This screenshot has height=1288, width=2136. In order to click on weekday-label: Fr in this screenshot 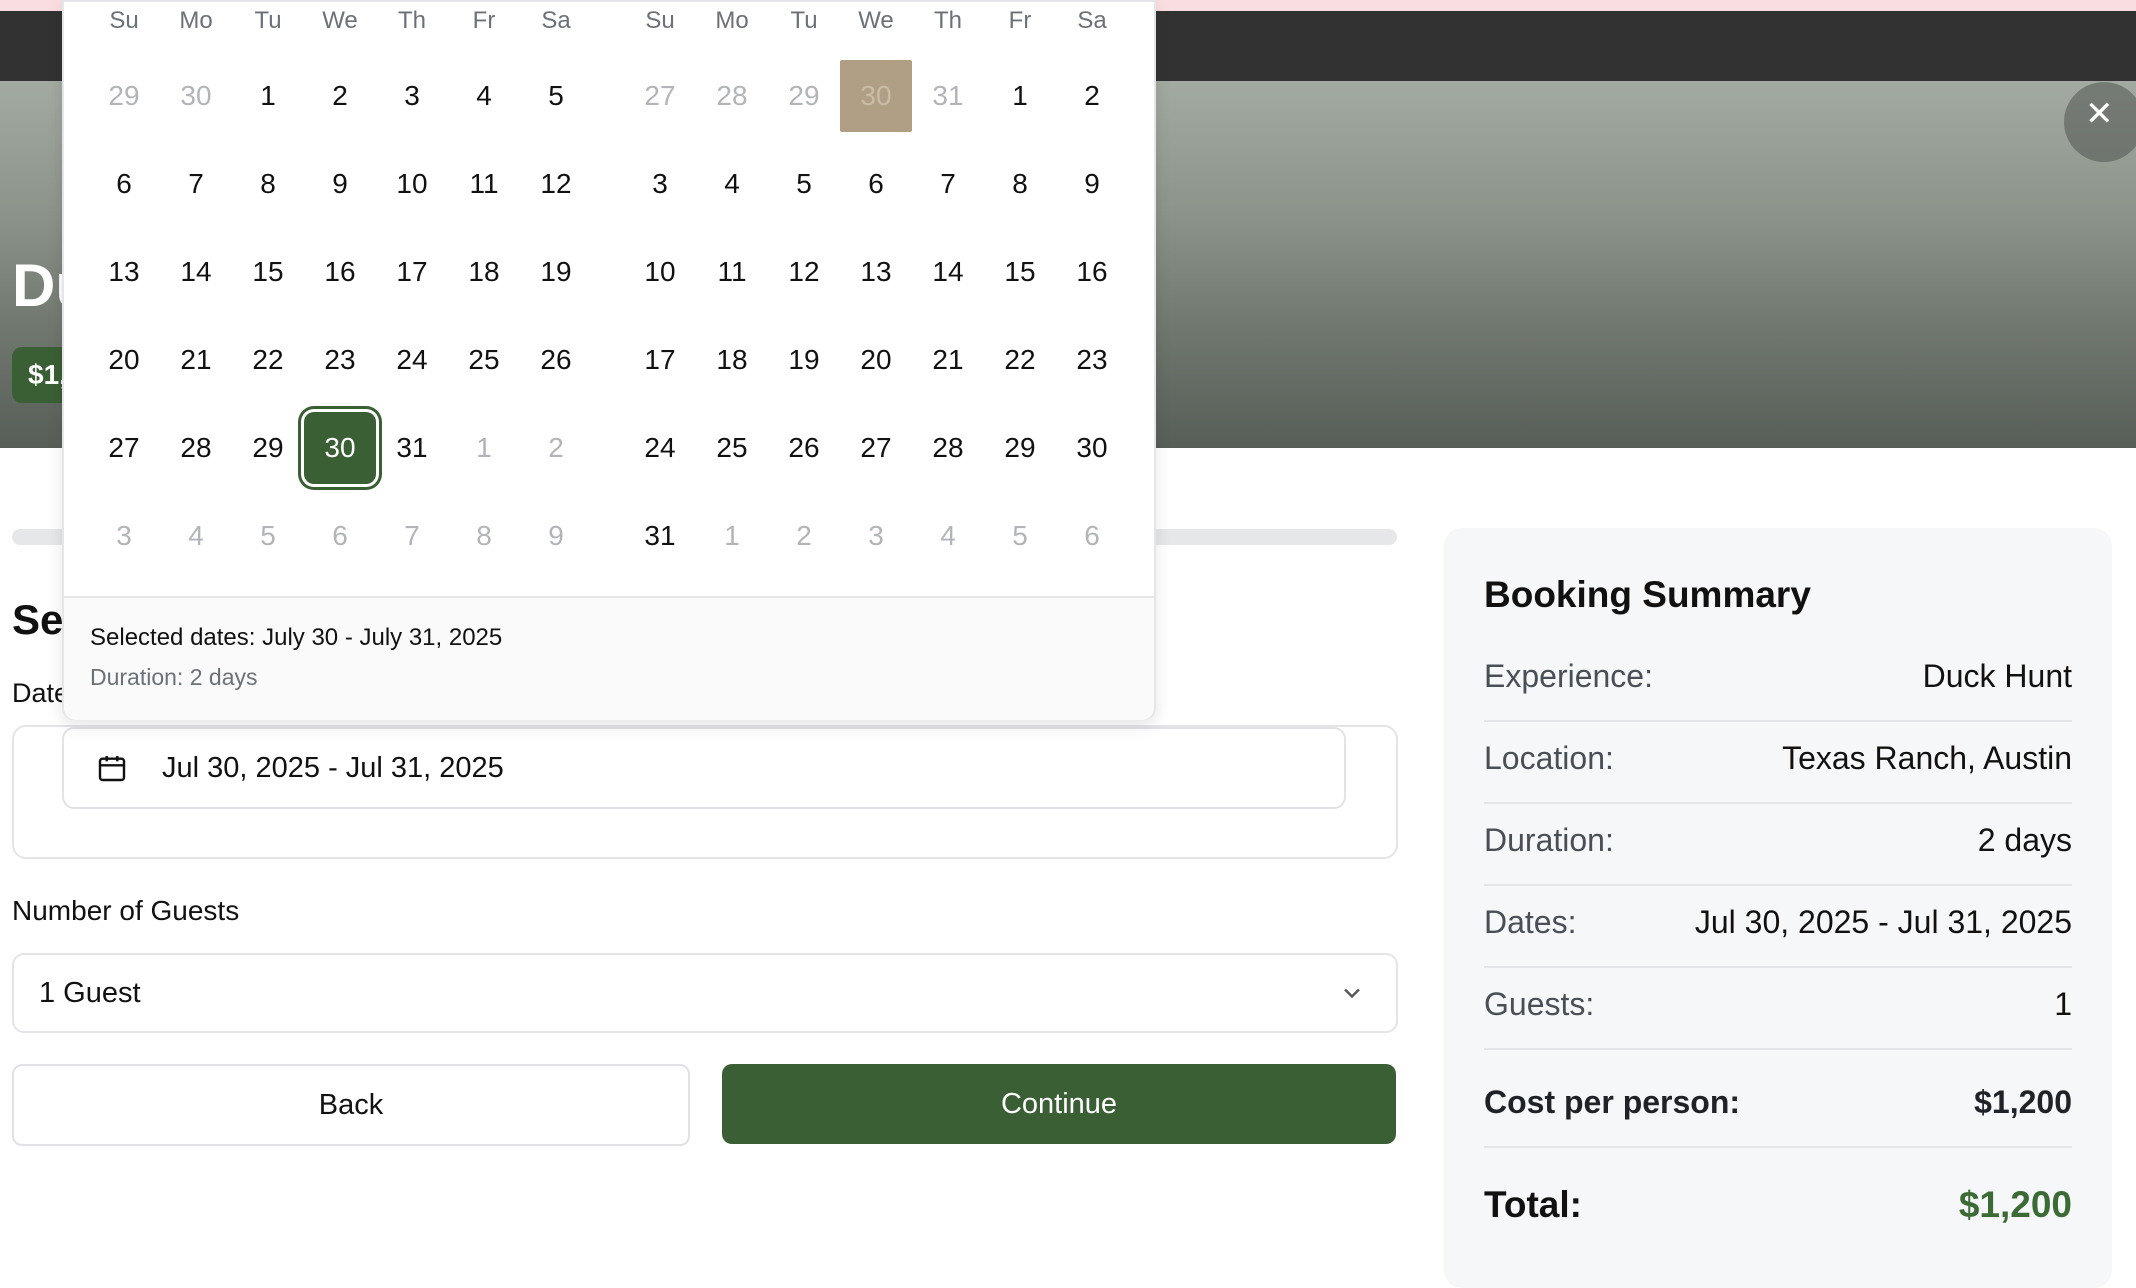, I will do `click(484, 20)`.